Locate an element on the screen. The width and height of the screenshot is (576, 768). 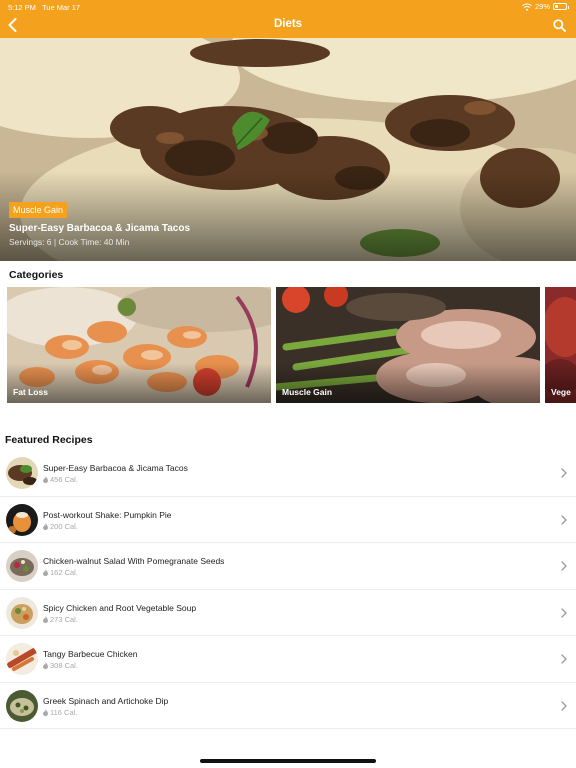
recipe-calories-value: 162 Cal. is located at coordinates (64, 572).